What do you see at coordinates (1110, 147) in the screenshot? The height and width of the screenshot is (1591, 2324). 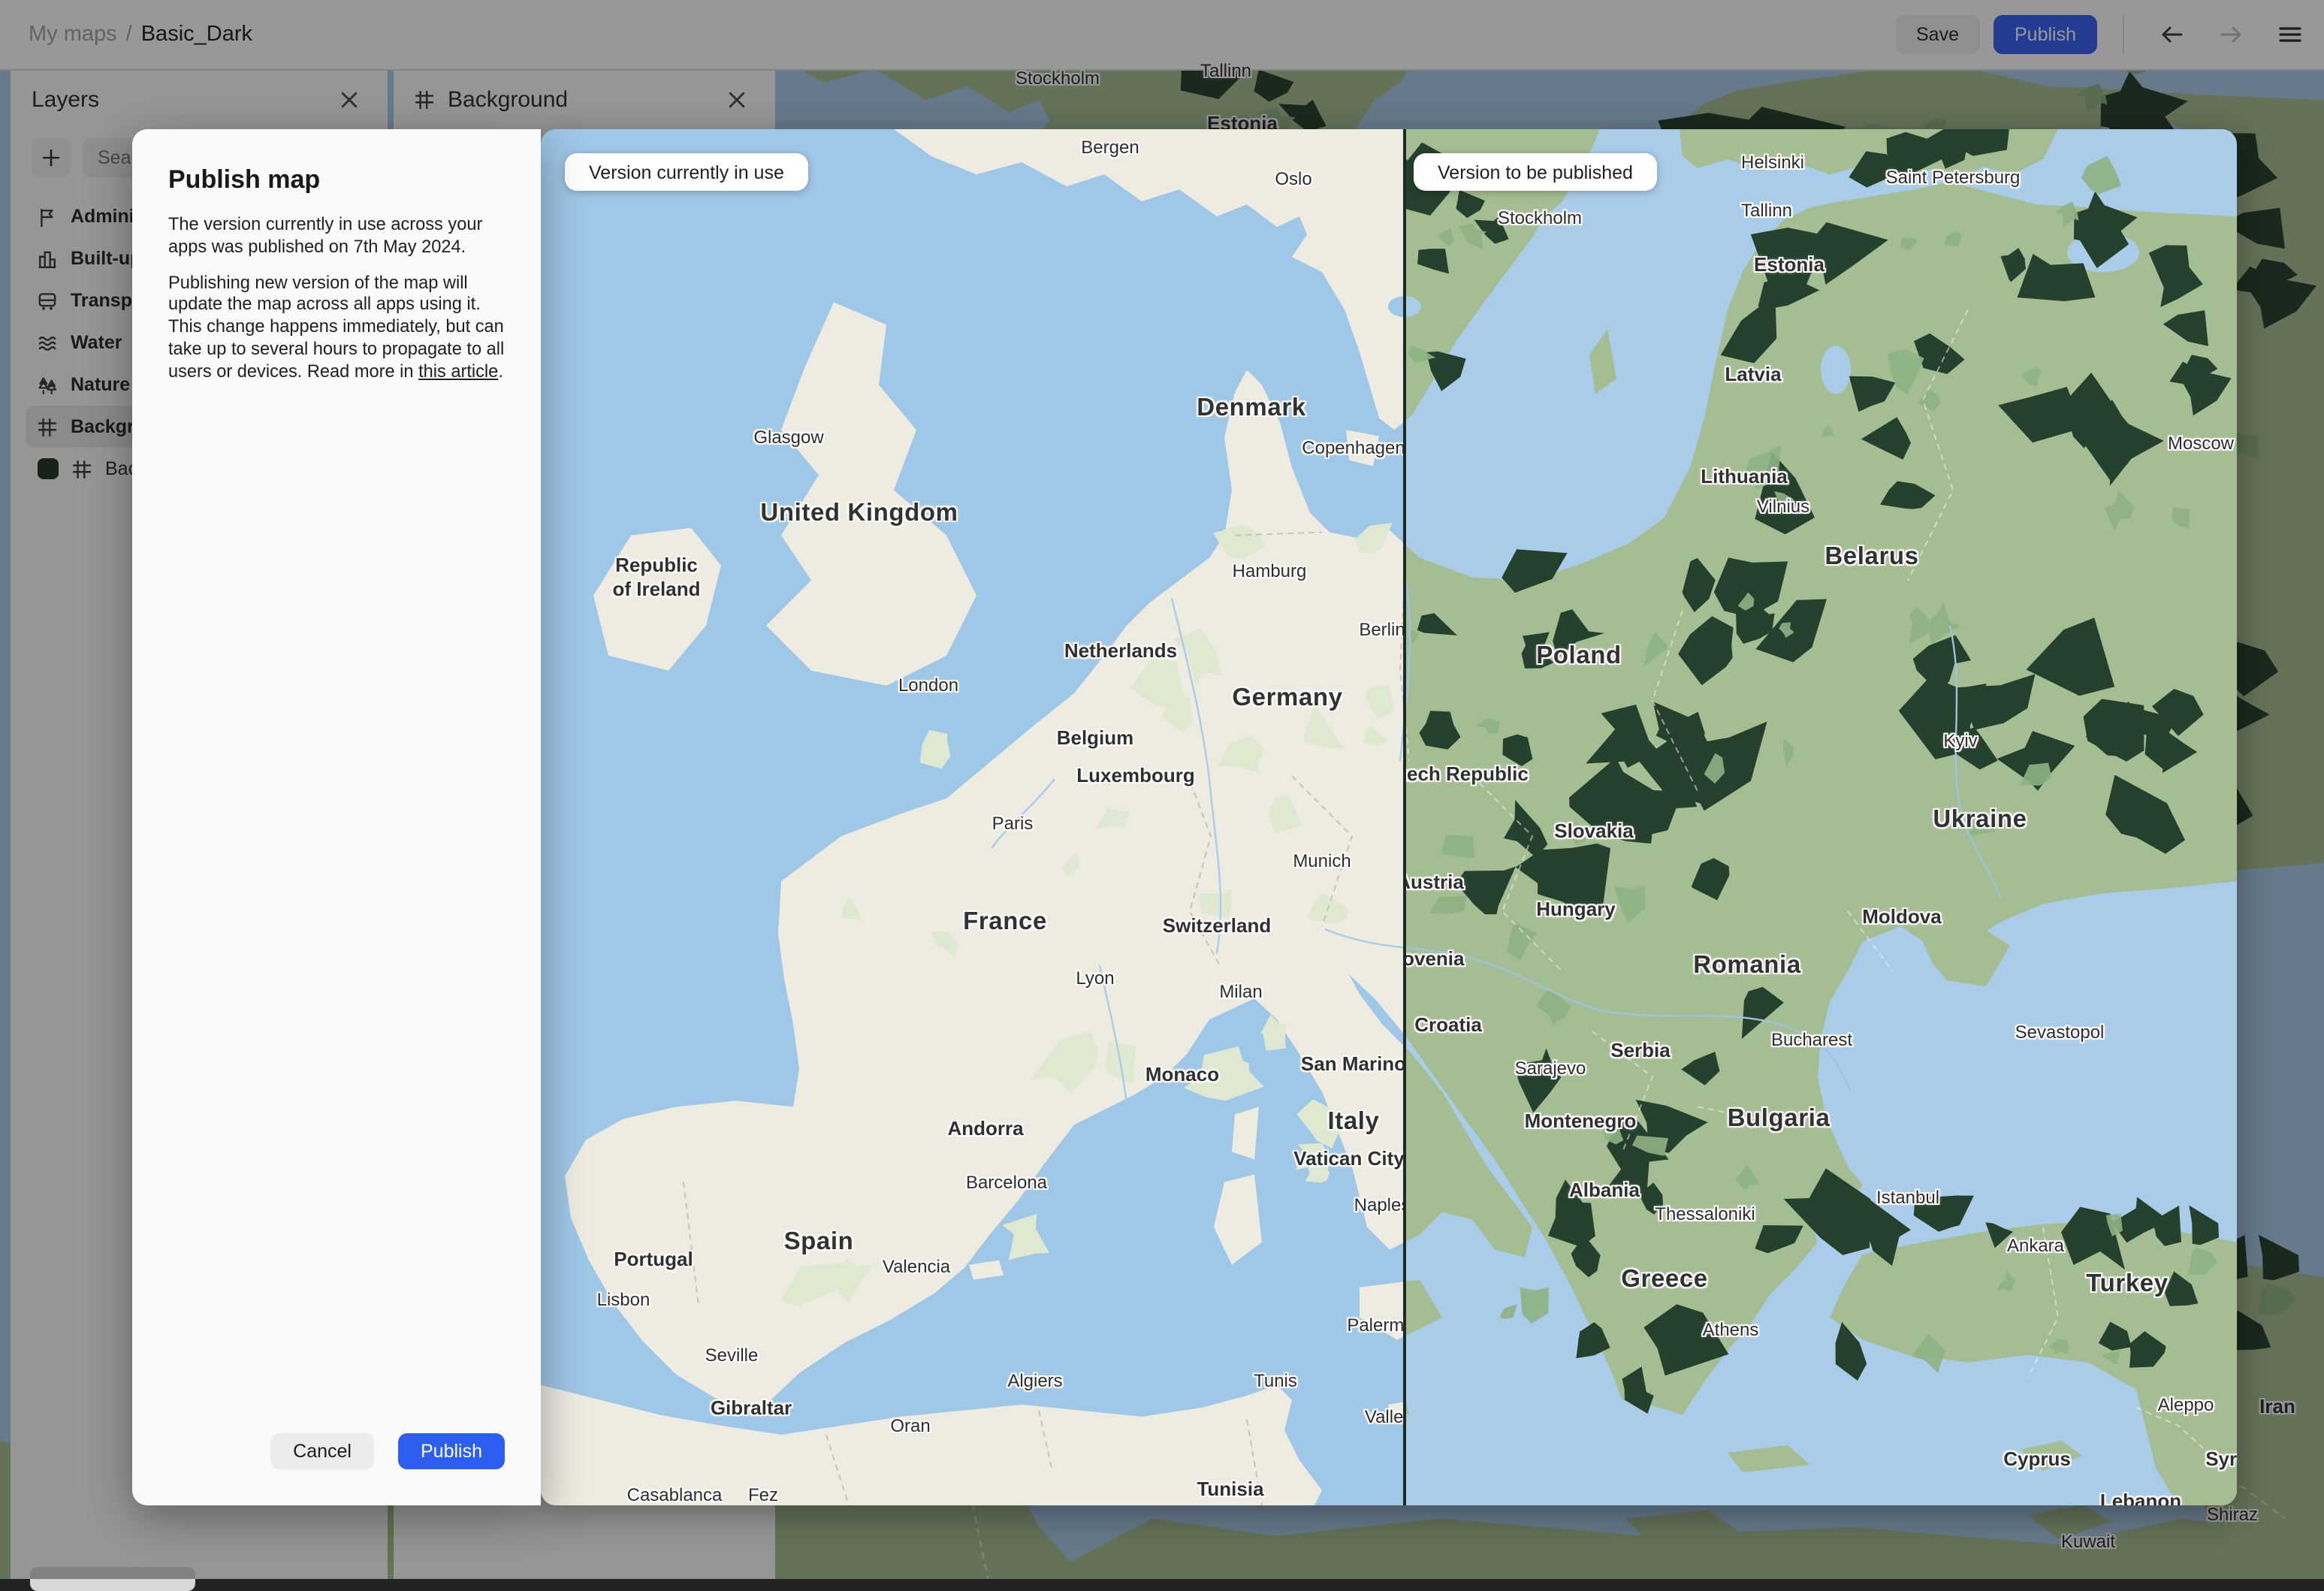 I see `map-label-bergen: Bergen` at bounding box center [1110, 147].